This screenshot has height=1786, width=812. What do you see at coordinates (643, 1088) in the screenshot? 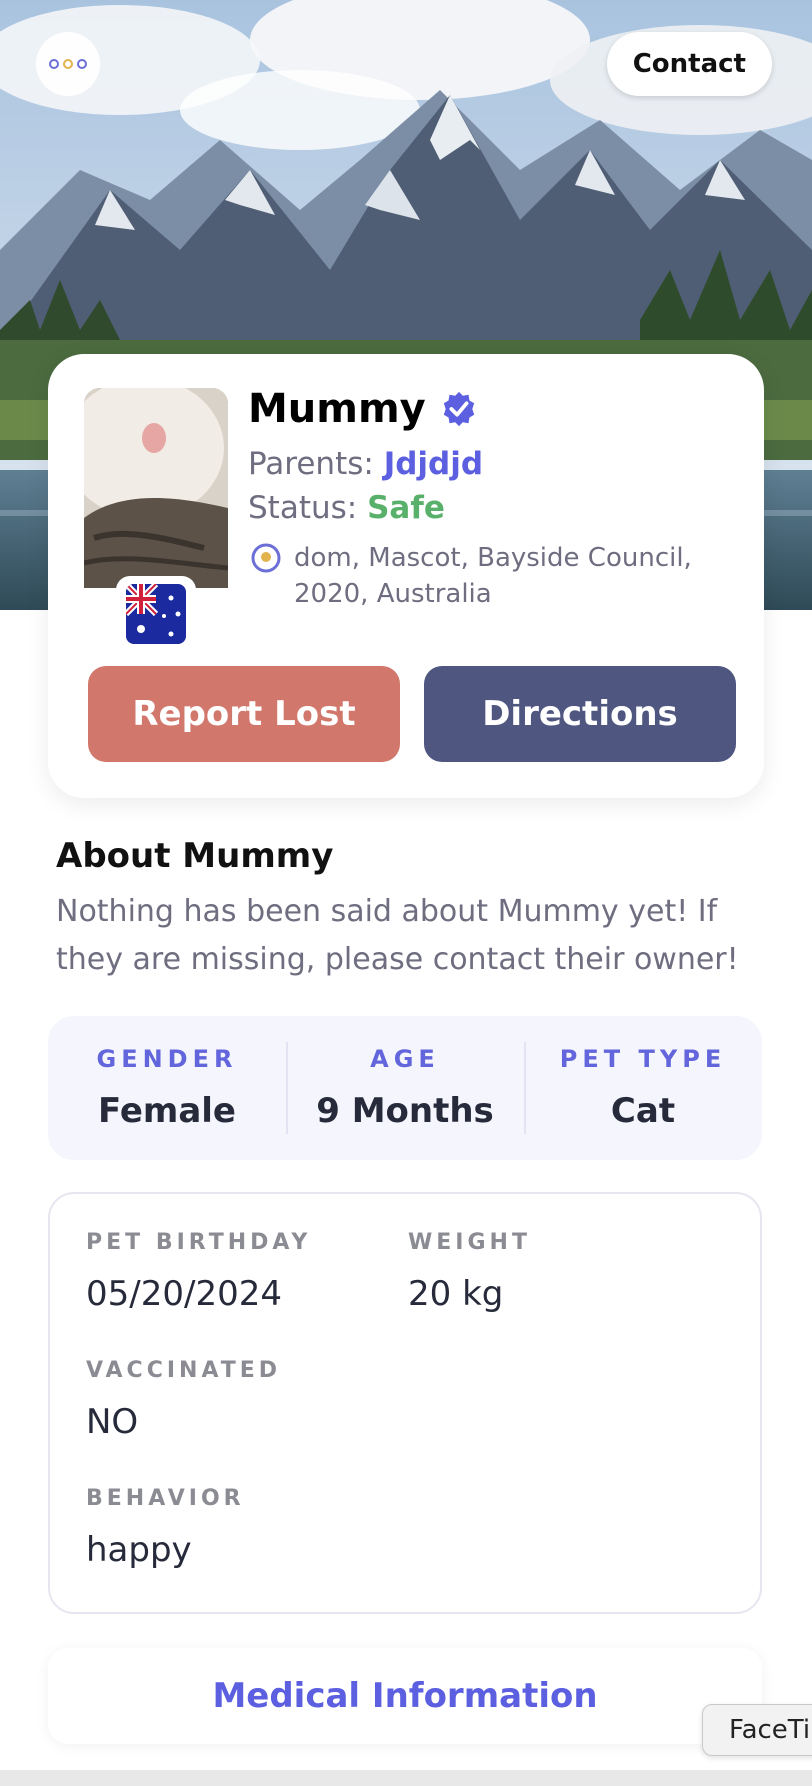
I see `stat-pet-type: PET TYPE Cat` at bounding box center [643, 1088].